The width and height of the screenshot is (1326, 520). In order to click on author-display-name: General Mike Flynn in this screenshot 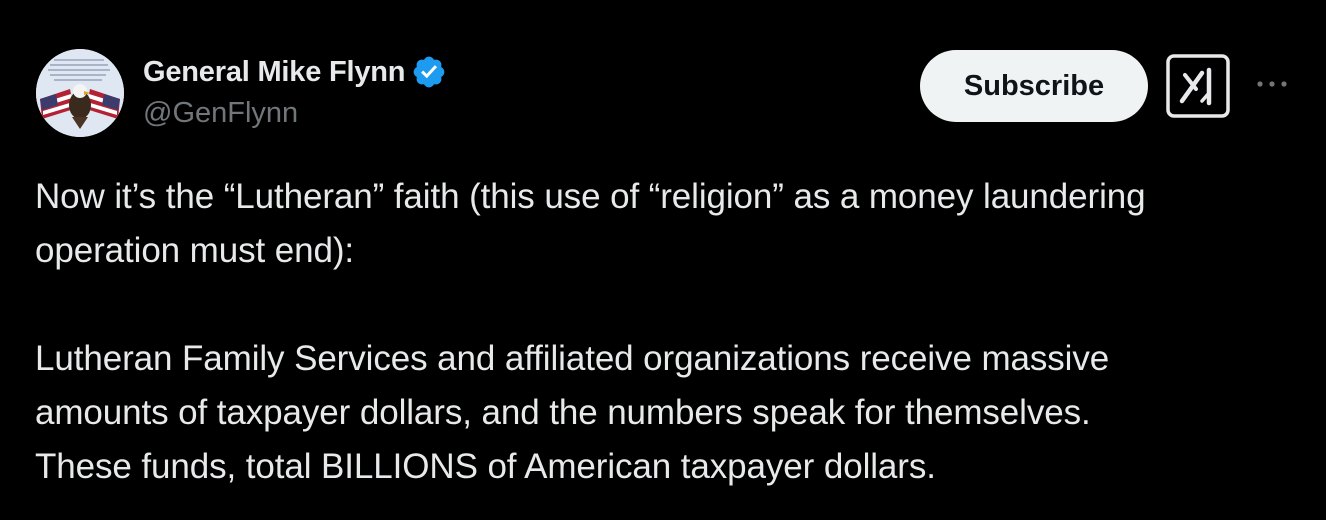, I will do `click(274, 72)`.